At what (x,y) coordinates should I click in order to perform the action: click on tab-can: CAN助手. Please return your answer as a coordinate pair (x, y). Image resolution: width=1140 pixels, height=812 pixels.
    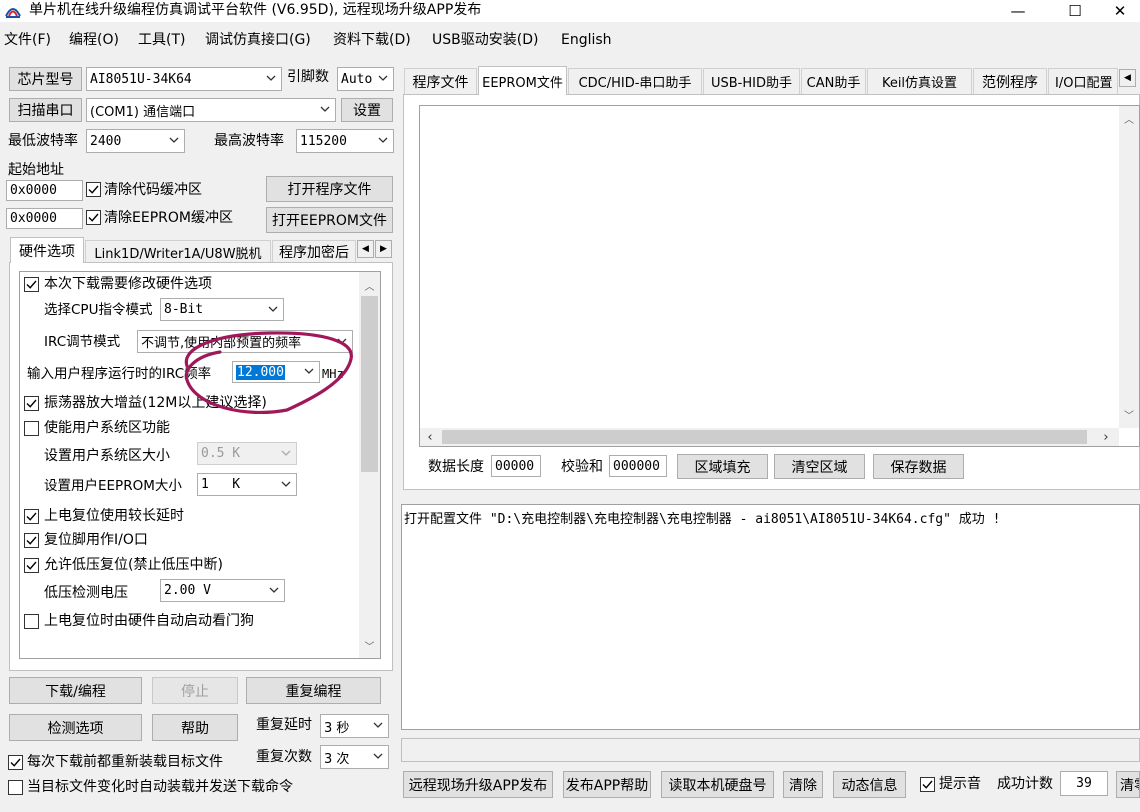
    Looking at the image, I should click on (833, 81).